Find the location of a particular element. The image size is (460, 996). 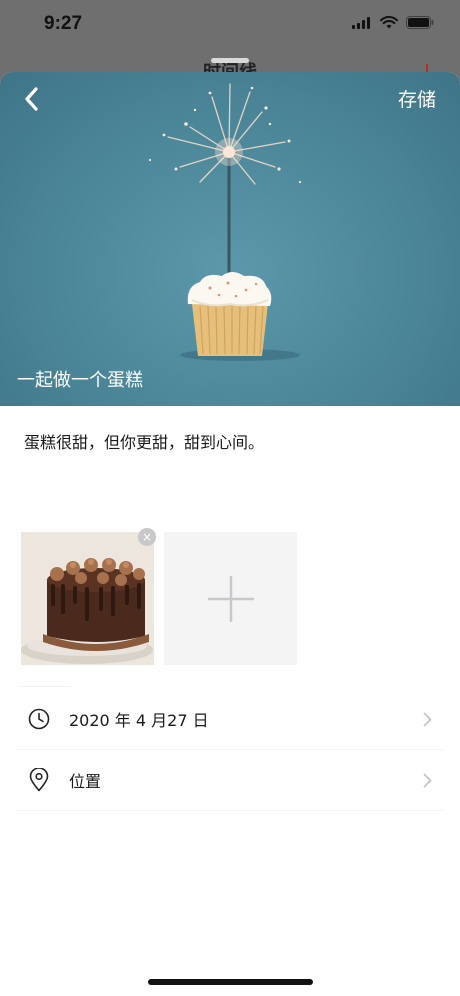

save-button: 存储 is located at coordinates (417, 98).